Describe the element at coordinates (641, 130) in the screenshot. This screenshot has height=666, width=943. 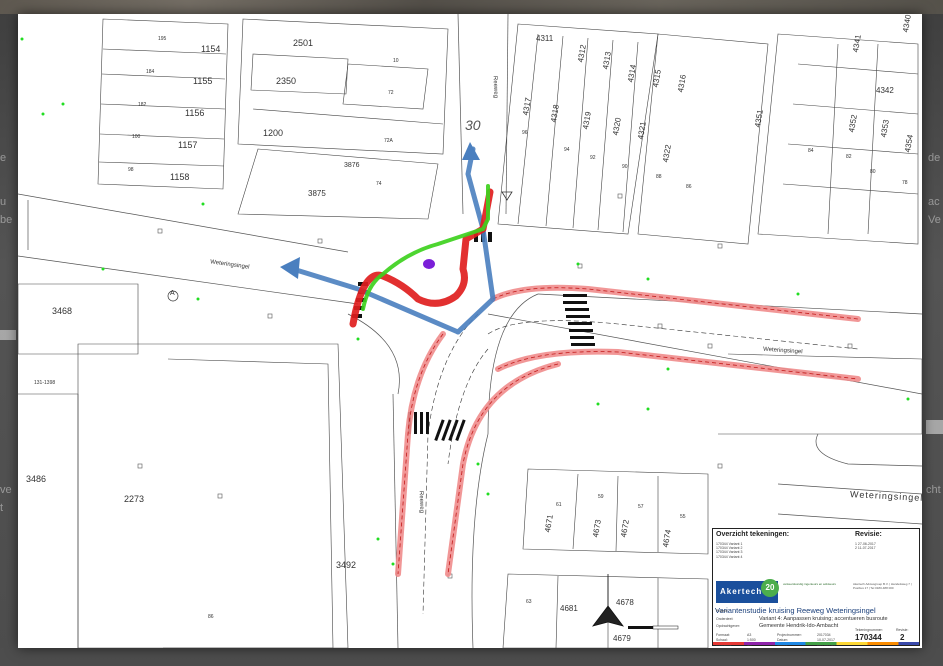
I see `parcel-number: 4321` at that location.